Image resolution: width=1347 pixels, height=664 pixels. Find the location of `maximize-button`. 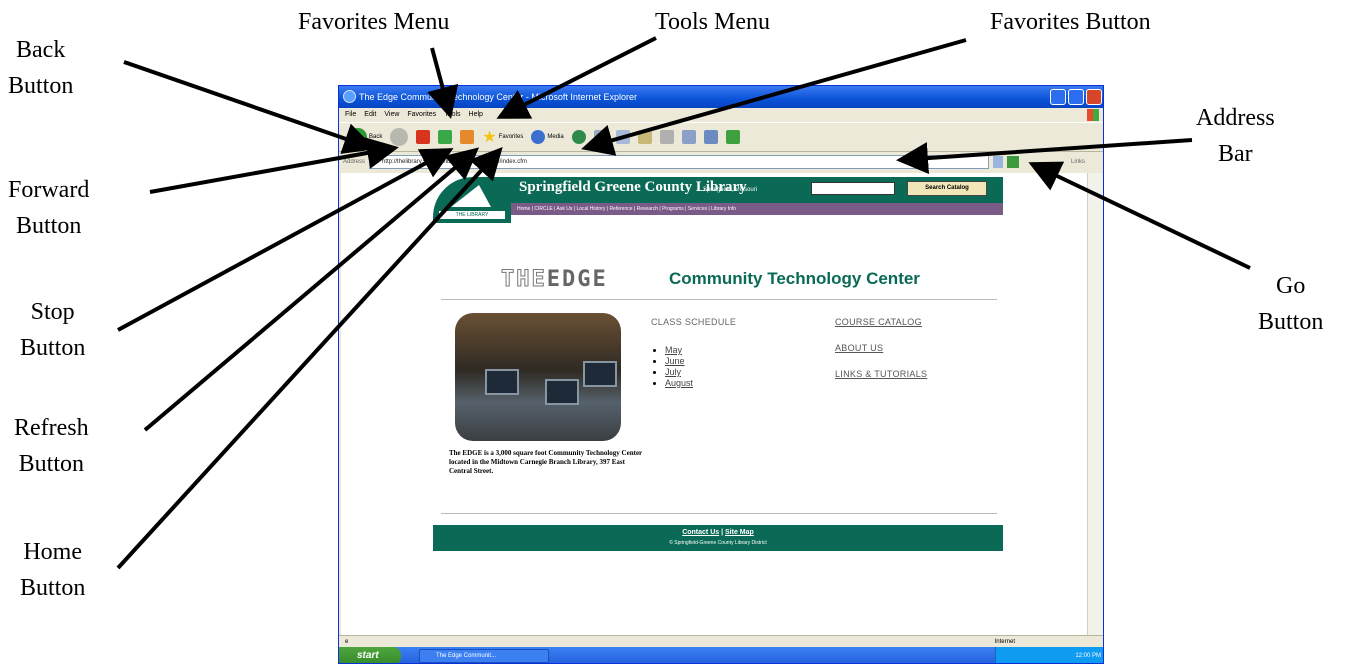

maximize-button is located at coordinates (1076, 97).